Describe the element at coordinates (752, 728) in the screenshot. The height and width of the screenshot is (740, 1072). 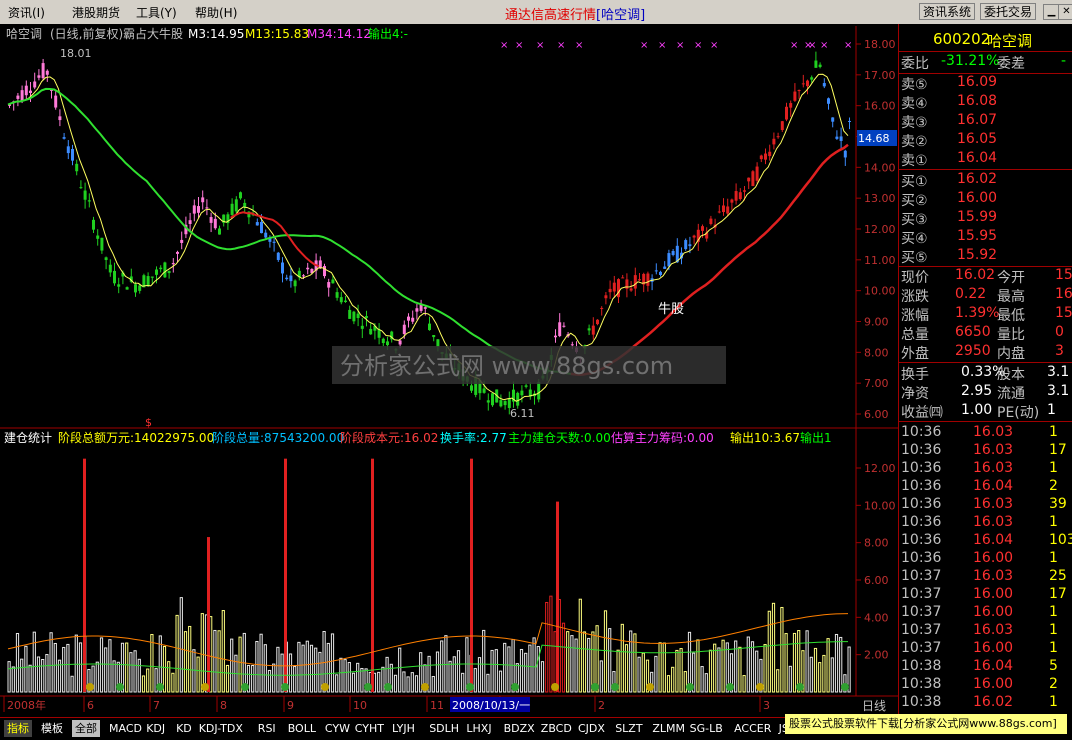
I see `tab-accer: ACCER` at that location.